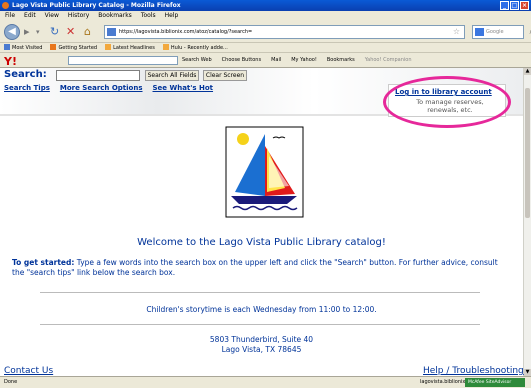 The height and width of the screenshot is (388, 531). Describe the element at coordinates (78, 16) in the screenshot. I see `menu-history: History` at that location.